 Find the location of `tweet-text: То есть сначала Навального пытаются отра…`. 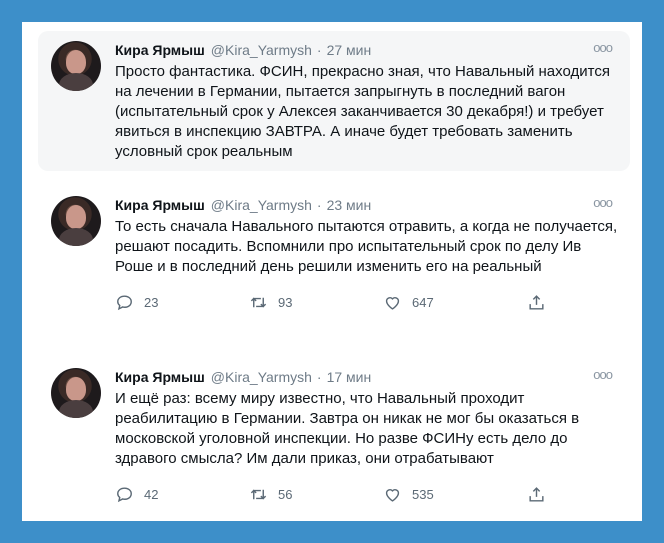

tweet-text: То есть сначала Навального пытаются отра… is located at coordinates (366, 246).